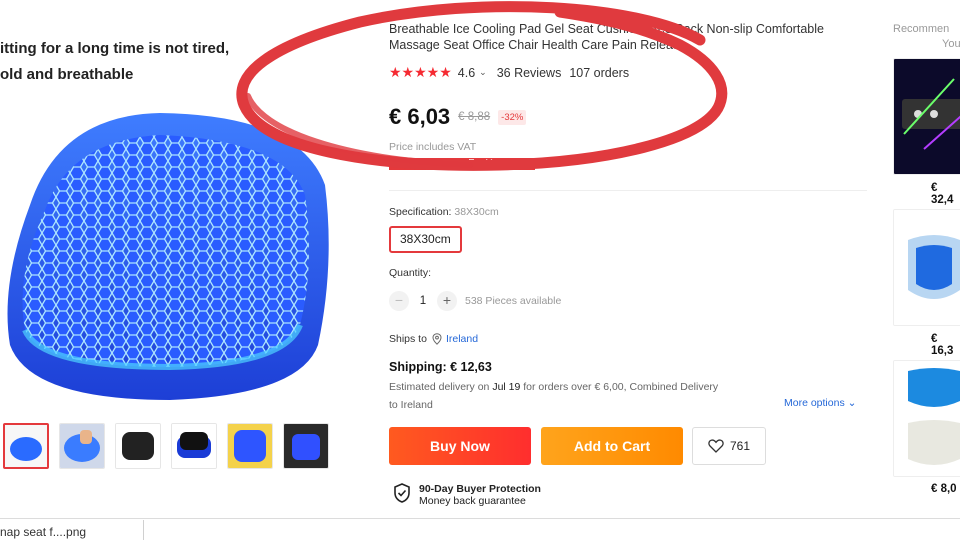  Describe the element at coordinates (628, 190) in the screenshot. I see `section-divider` at that location.